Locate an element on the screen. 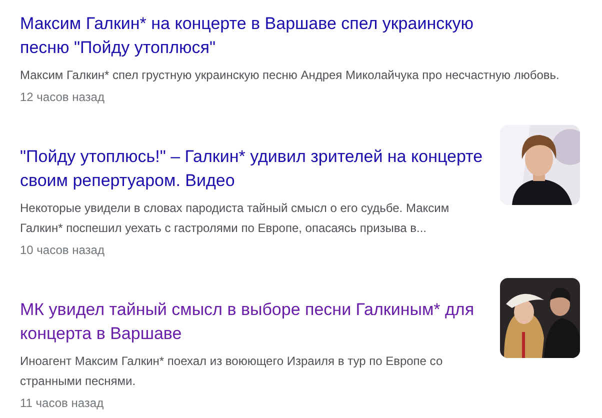 Image resolution: width=602 pixels, height=418 pixels. article-snippet: Максим Галкин* спел грустную украинскую песню Андрея Миколайчука про несчастную любовь. is located at coordinates (290, 75).